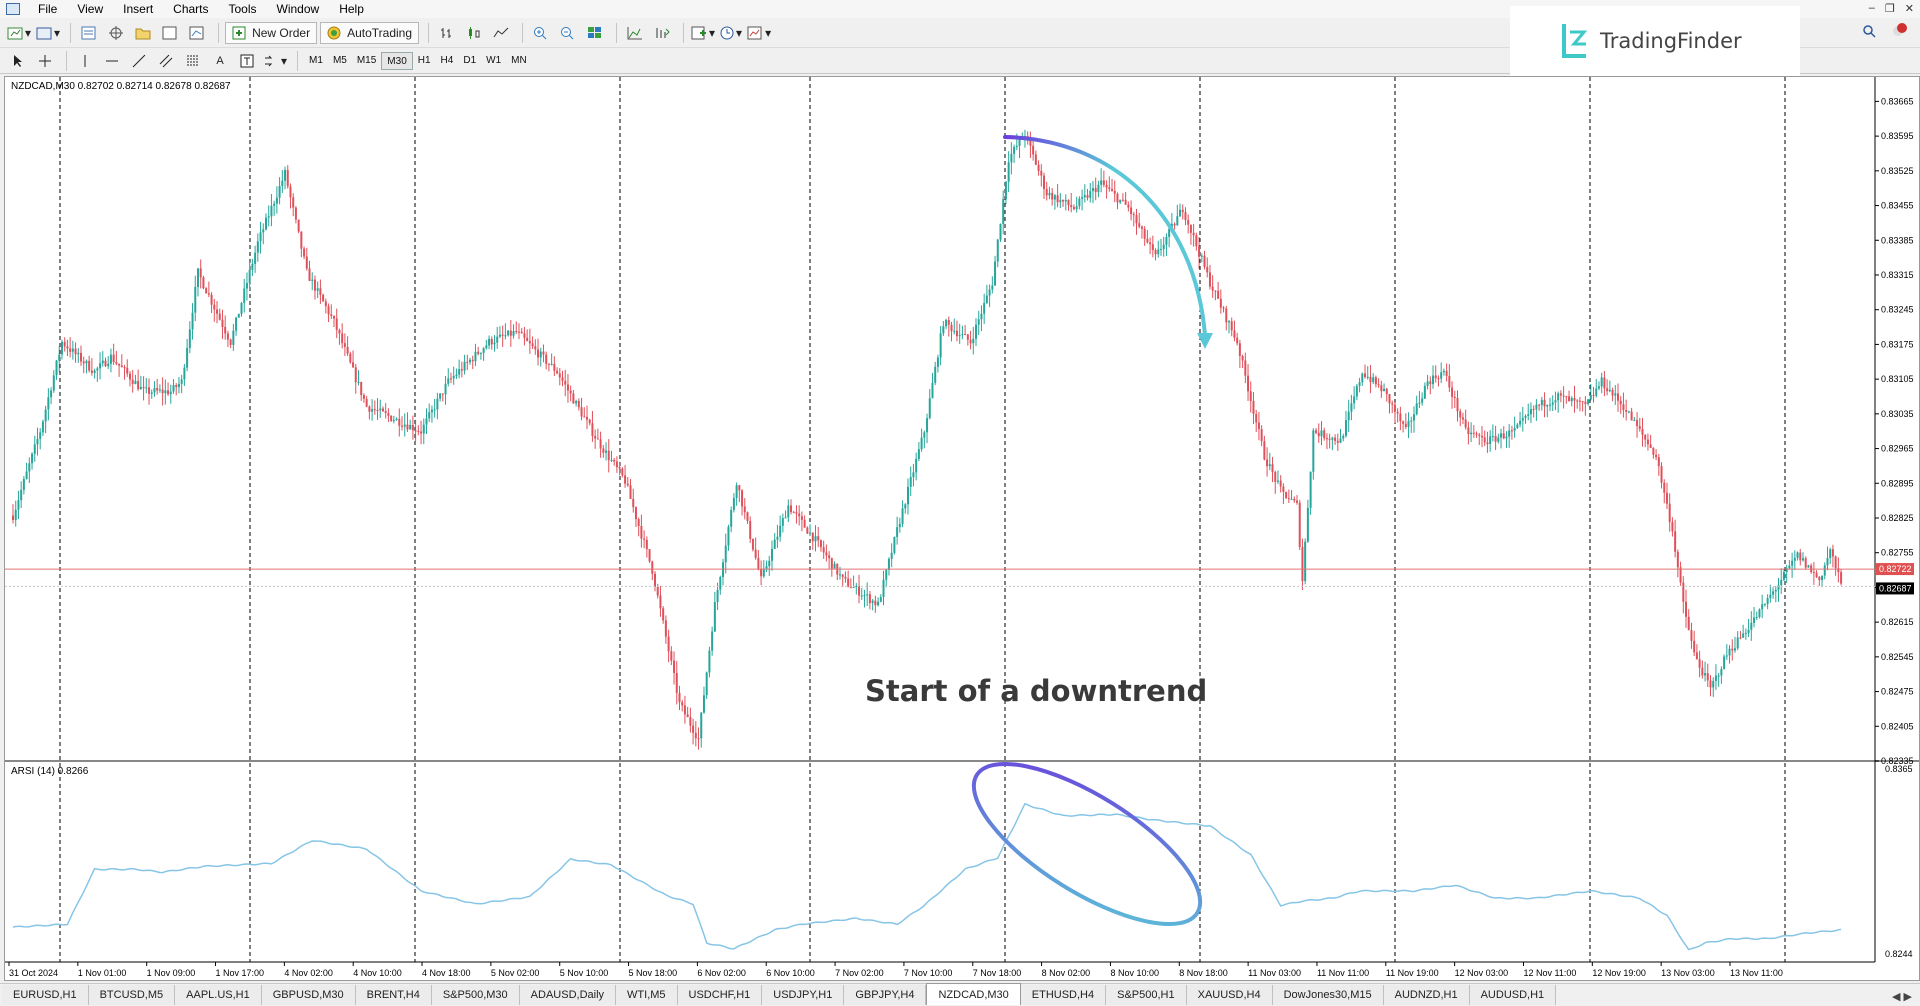  Describe the element at coordinates (218, 995) in the screenshot. I see `chart-tab-aapl-us-h1: AAPL.US,H1` at that location.